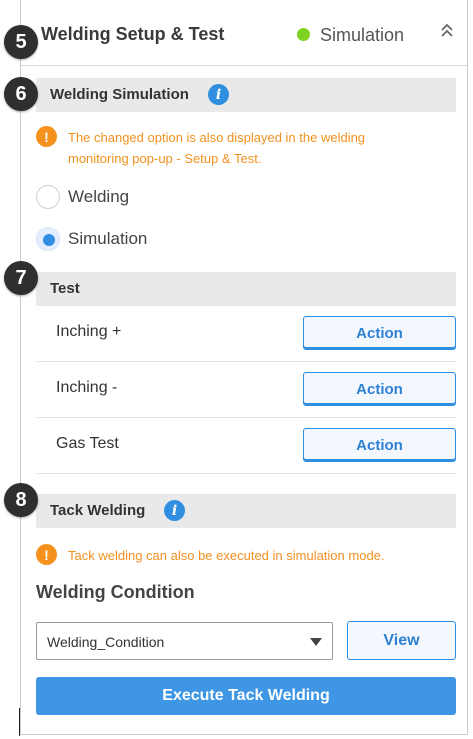 This screenshot has width=473, height=739. Describe the element at coordinates (303, 34) in the screenshot. I see `status-indicator-dot` at that location.